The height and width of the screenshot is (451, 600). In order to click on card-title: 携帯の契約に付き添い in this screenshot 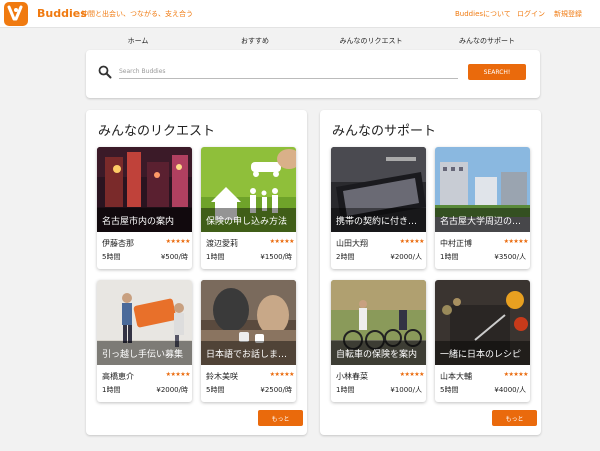, I will do `click(379, 222)`.